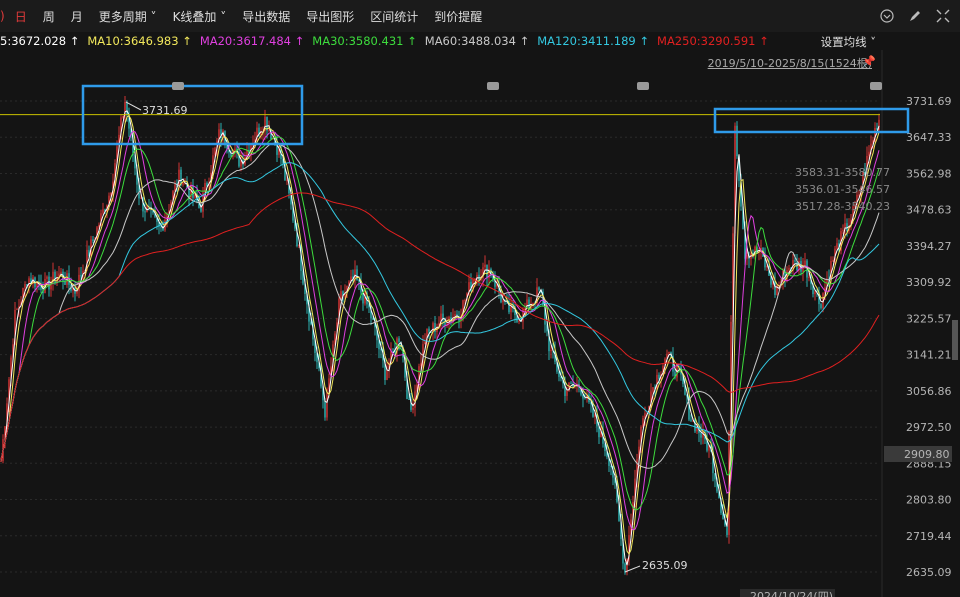 The width and height of the screenshot is (960, 597). Describe the element at coordinates (927, 454) in the screenshot. I see `current-price-label: 2909.80` at that location.